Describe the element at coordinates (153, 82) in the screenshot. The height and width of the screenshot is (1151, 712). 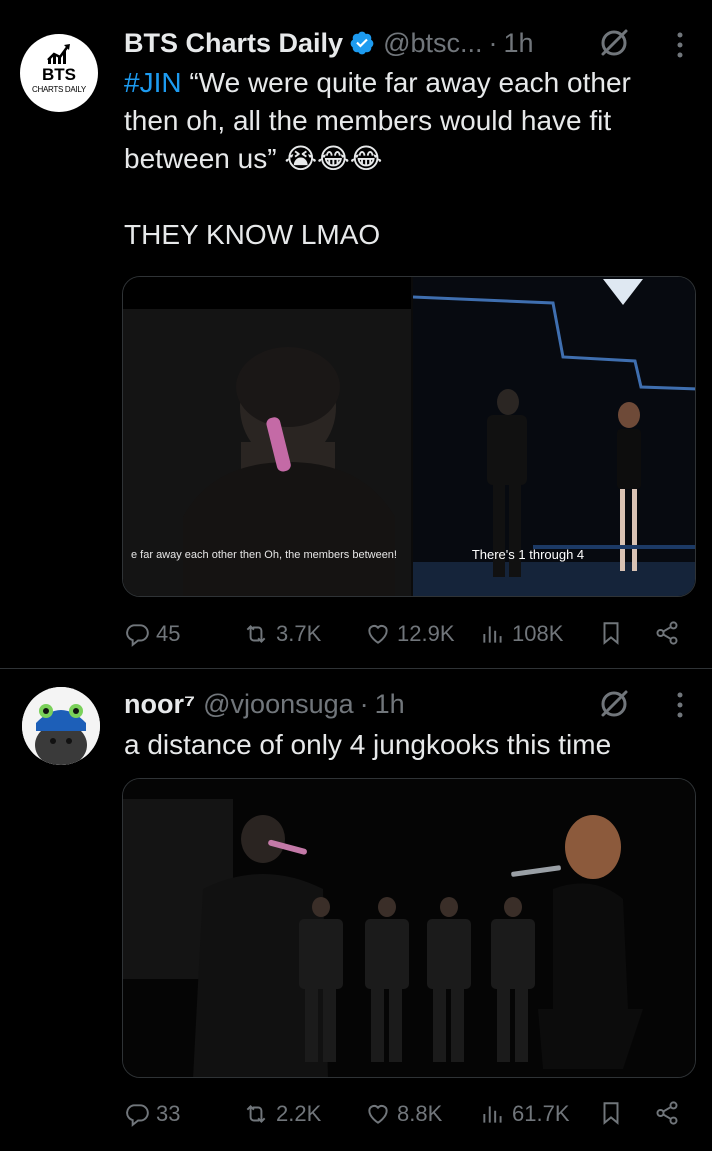
I see `hashtag-link: #JIN` at that location.